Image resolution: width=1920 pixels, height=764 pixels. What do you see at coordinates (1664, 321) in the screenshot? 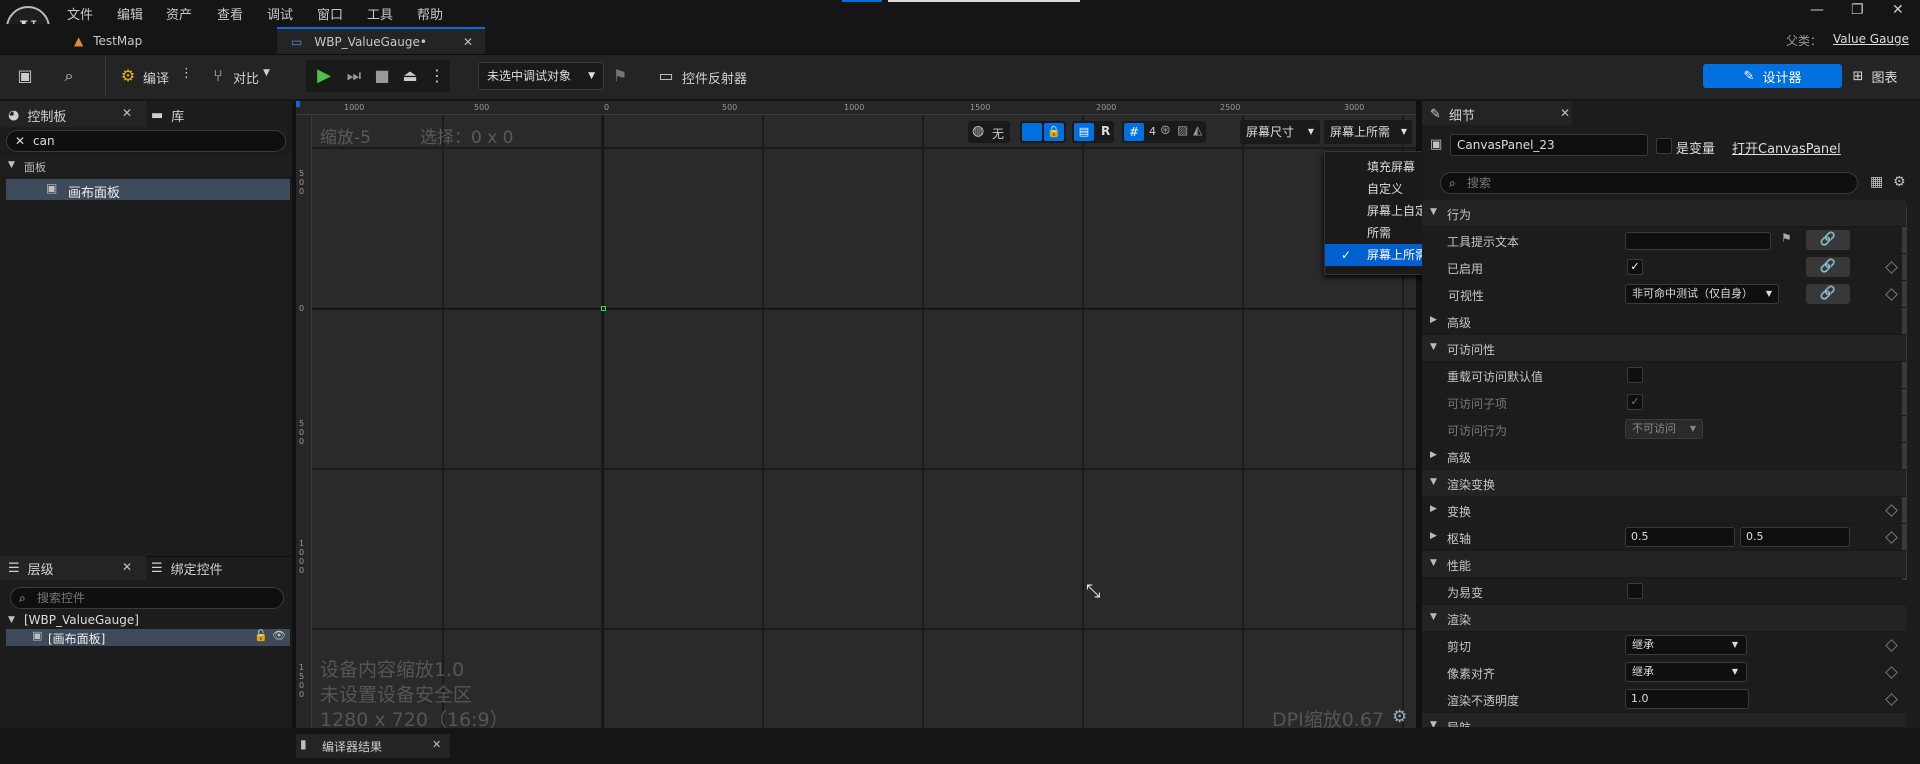
I see `row-advanced: ▶ 高级` at bounding box center [1664, 321].